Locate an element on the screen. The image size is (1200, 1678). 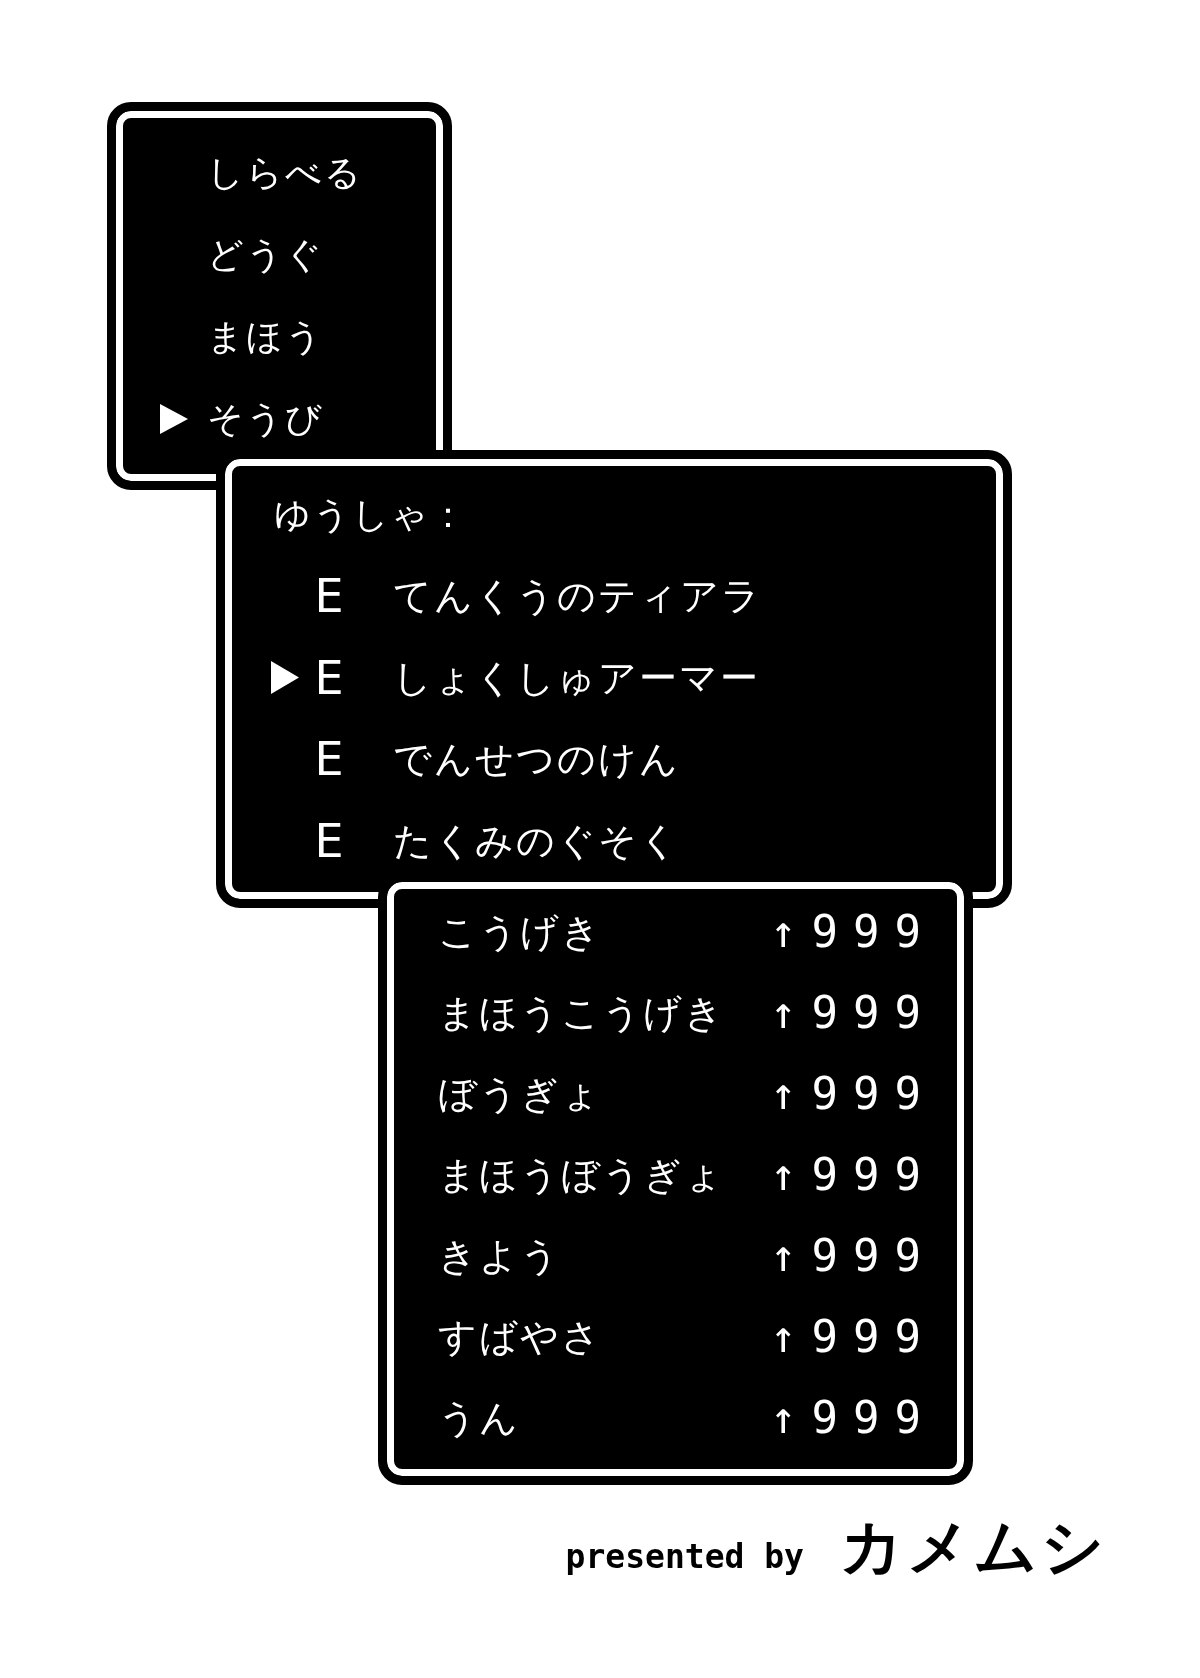
stat-name: まほうぼうぎょ is located at coordinates (582, 1175).